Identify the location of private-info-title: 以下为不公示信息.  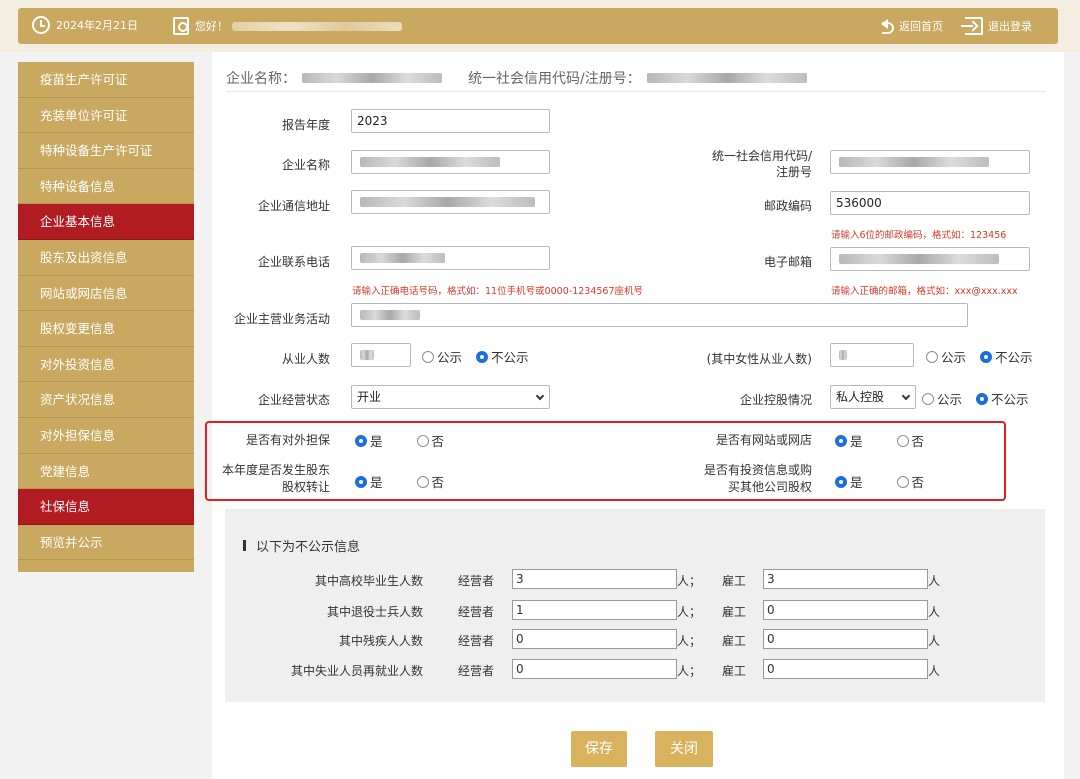
(301, 545).